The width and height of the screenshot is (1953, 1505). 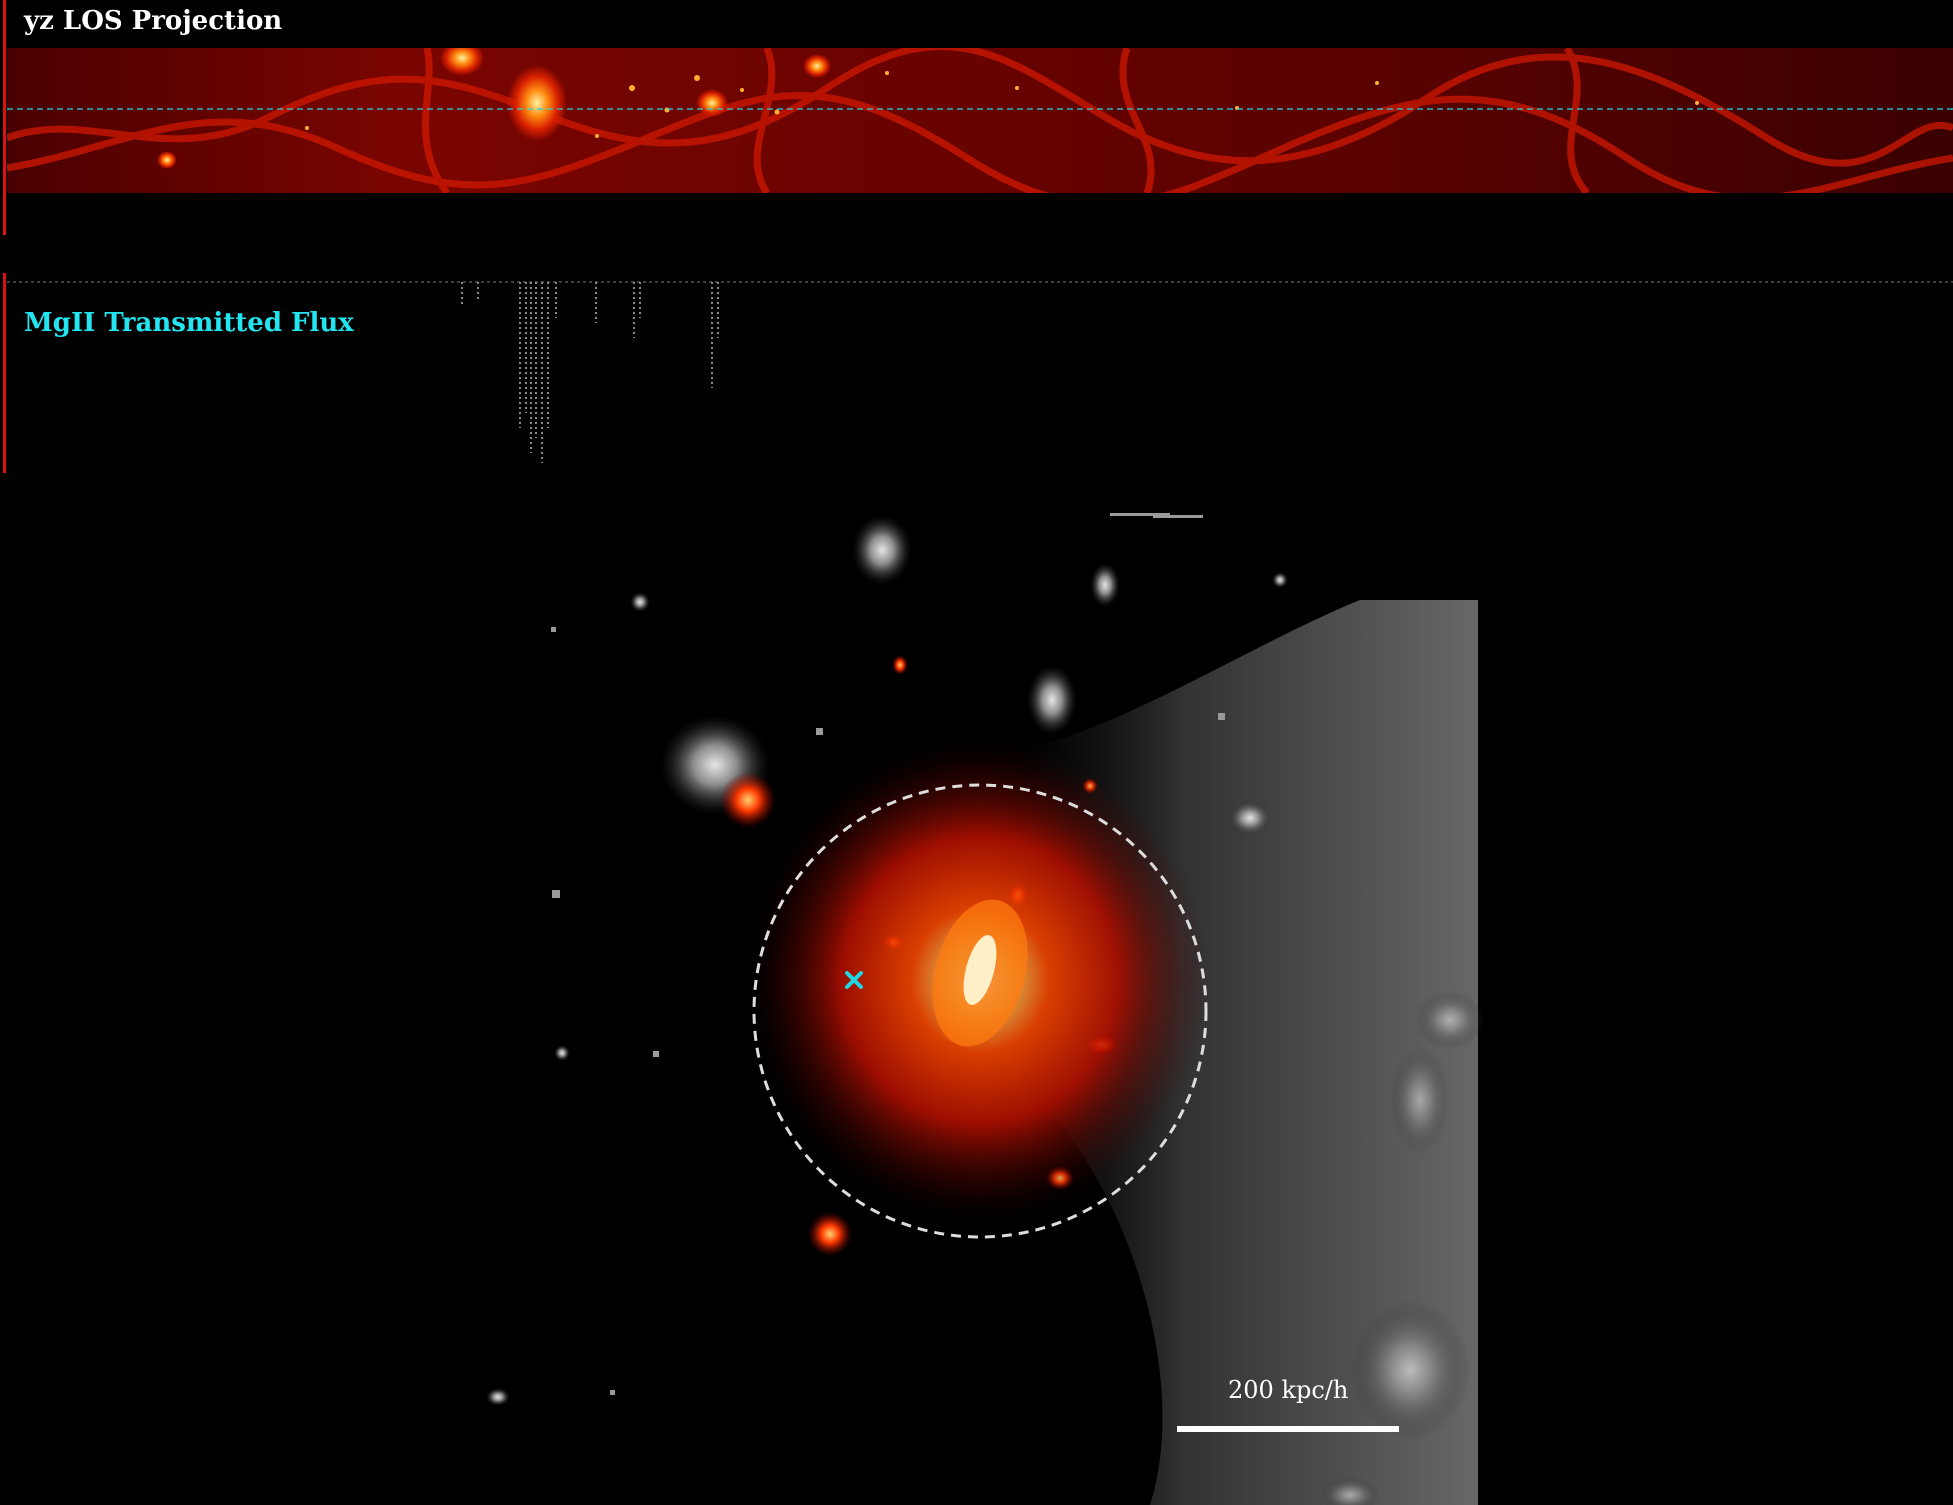 What do you see at coordinates (980, 372) in the screenshot?
I see `flux-spectrum` at bounding box center [980, 372].